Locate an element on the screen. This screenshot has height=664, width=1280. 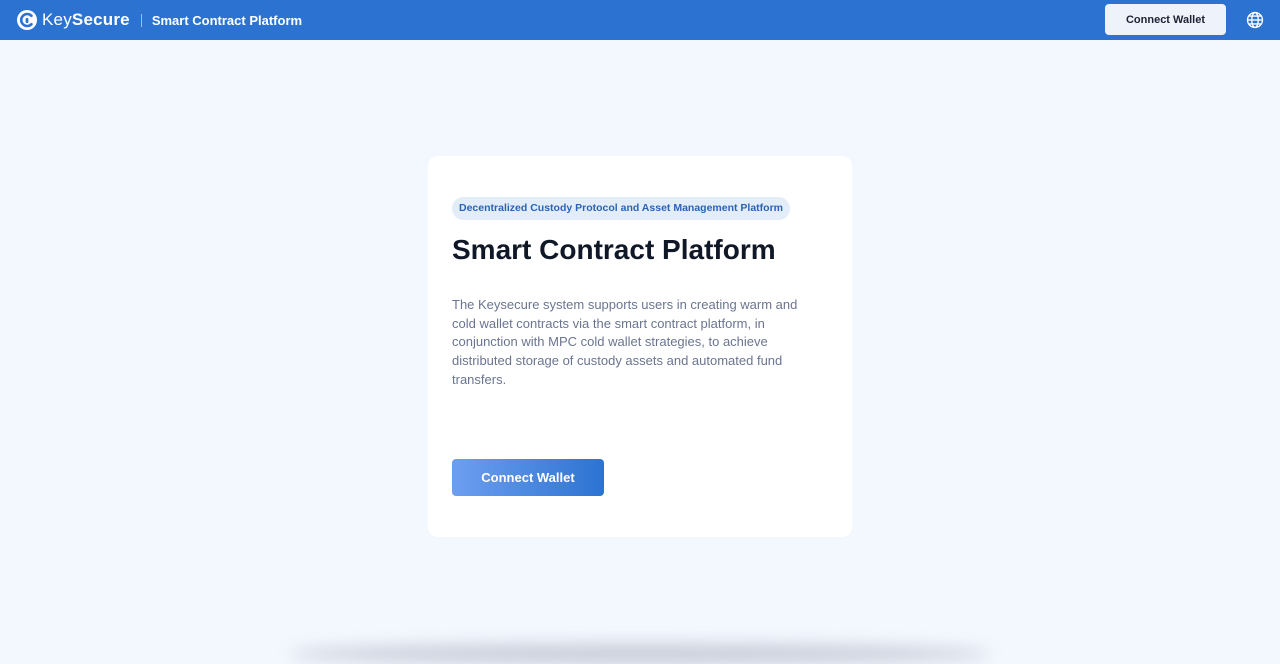
brand: KeySecure is located at coordinates (73, 20).